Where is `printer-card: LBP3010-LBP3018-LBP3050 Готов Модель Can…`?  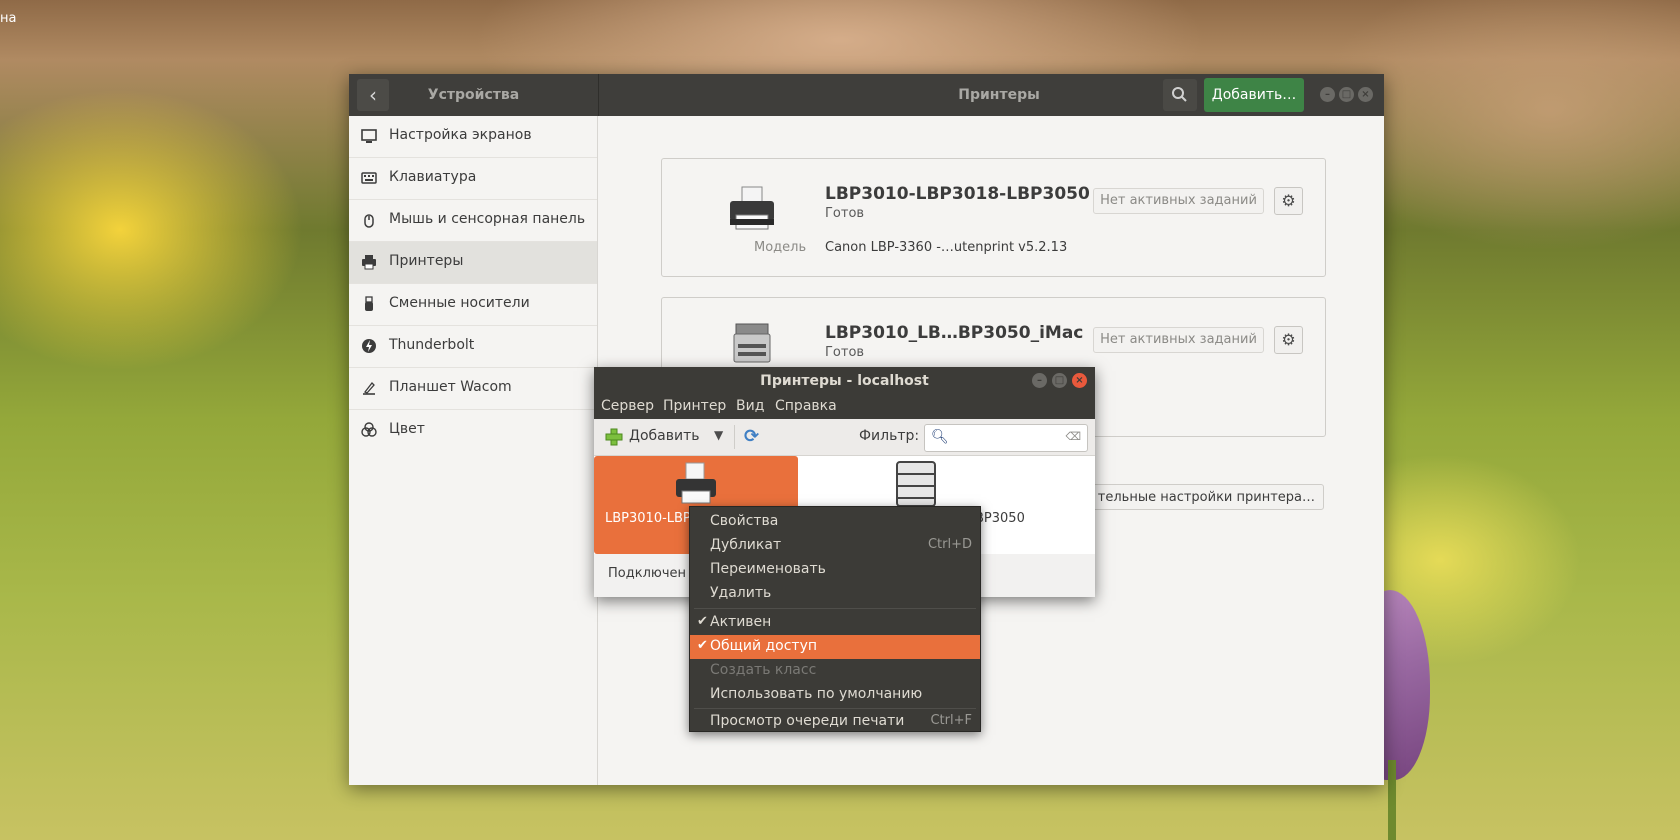 printer-card: LBP3010-LBP3018-LBP3050 Готов Модель Can… is located at coordinates (993, 217).